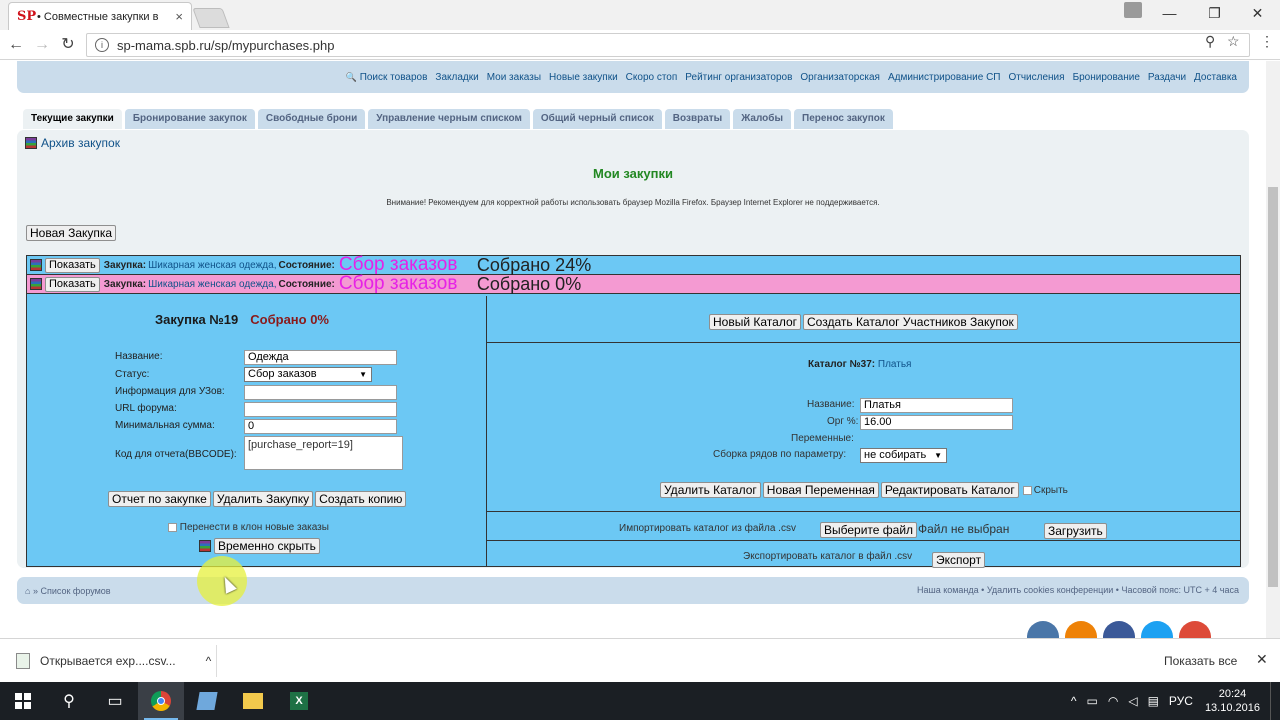 This screenshot has width=1280, height=720. Describe the element at coordinates (1201, 661) in the screenshot. I see `show-all-downloads-button: Показать все` at that location.